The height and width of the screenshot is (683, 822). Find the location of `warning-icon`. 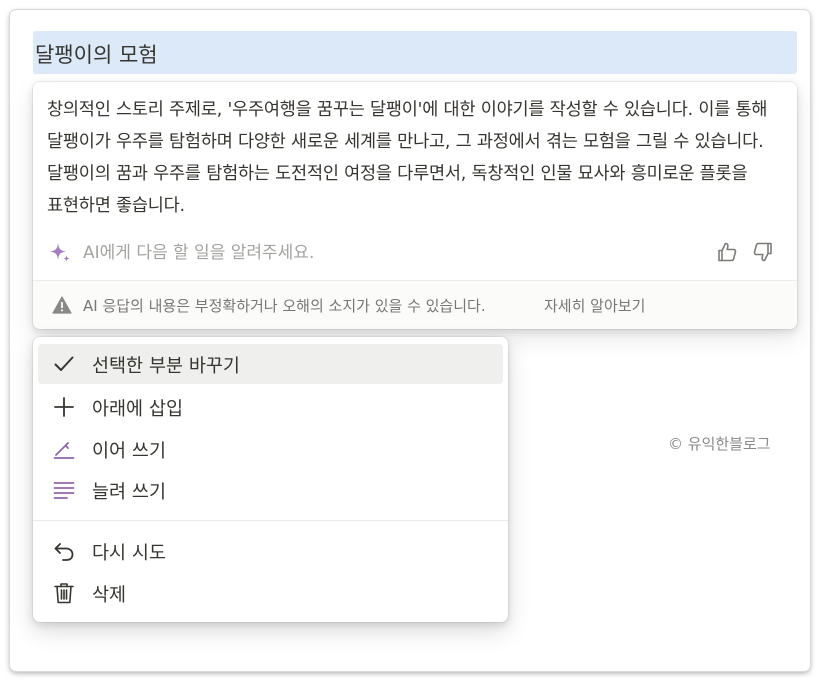

warning-icon is located at coordinates (62, 305).